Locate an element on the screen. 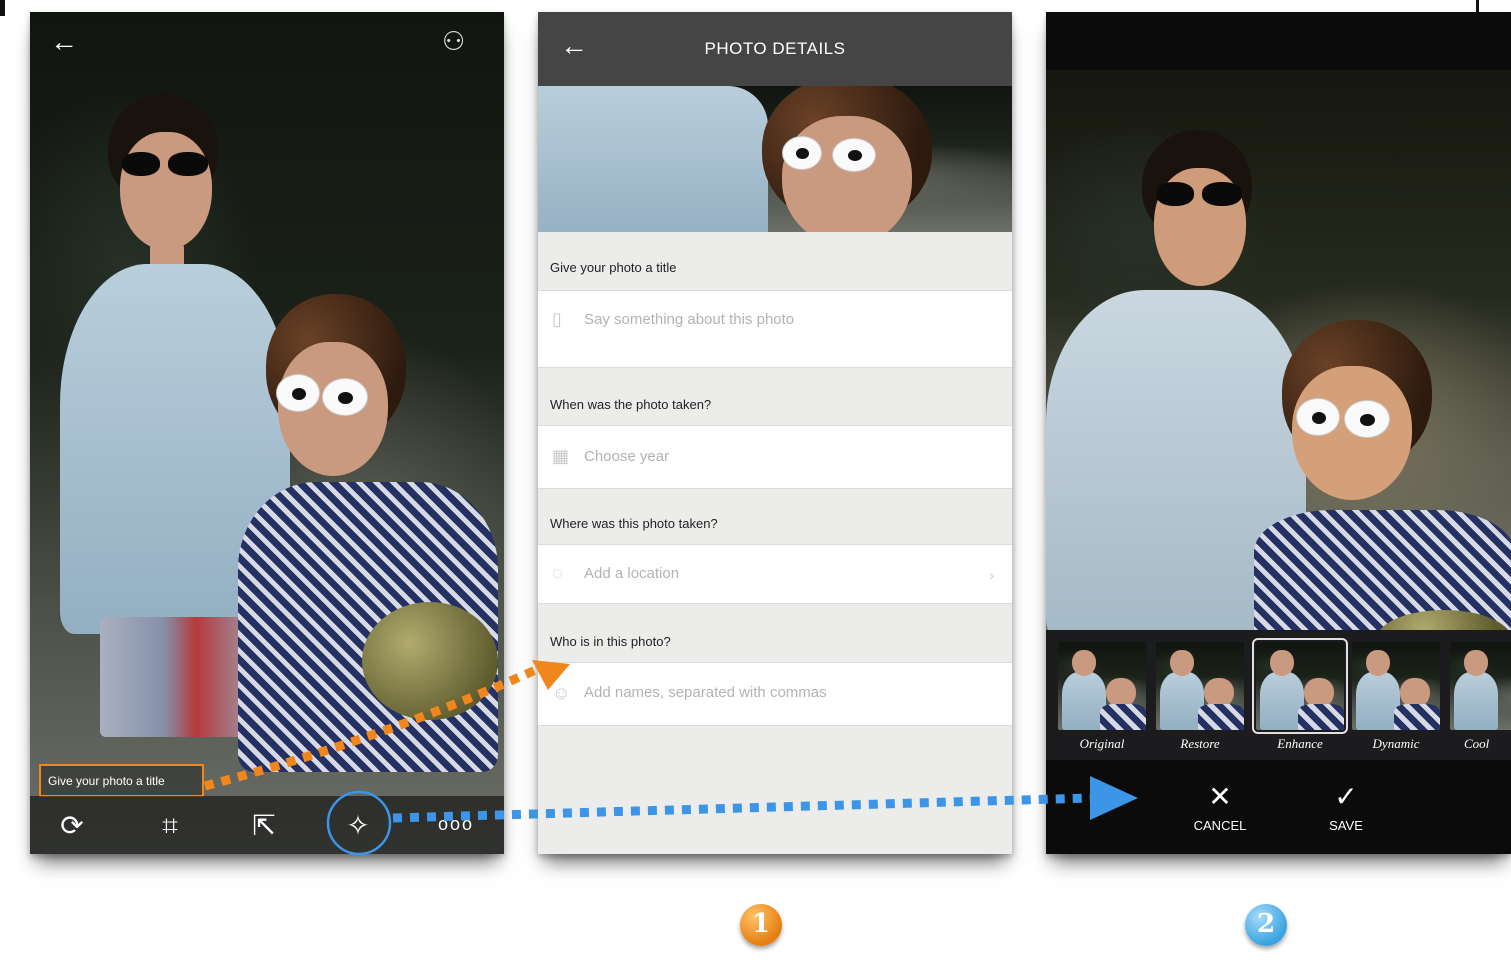  corner-mark-right is located at coordinates (1477, 6).